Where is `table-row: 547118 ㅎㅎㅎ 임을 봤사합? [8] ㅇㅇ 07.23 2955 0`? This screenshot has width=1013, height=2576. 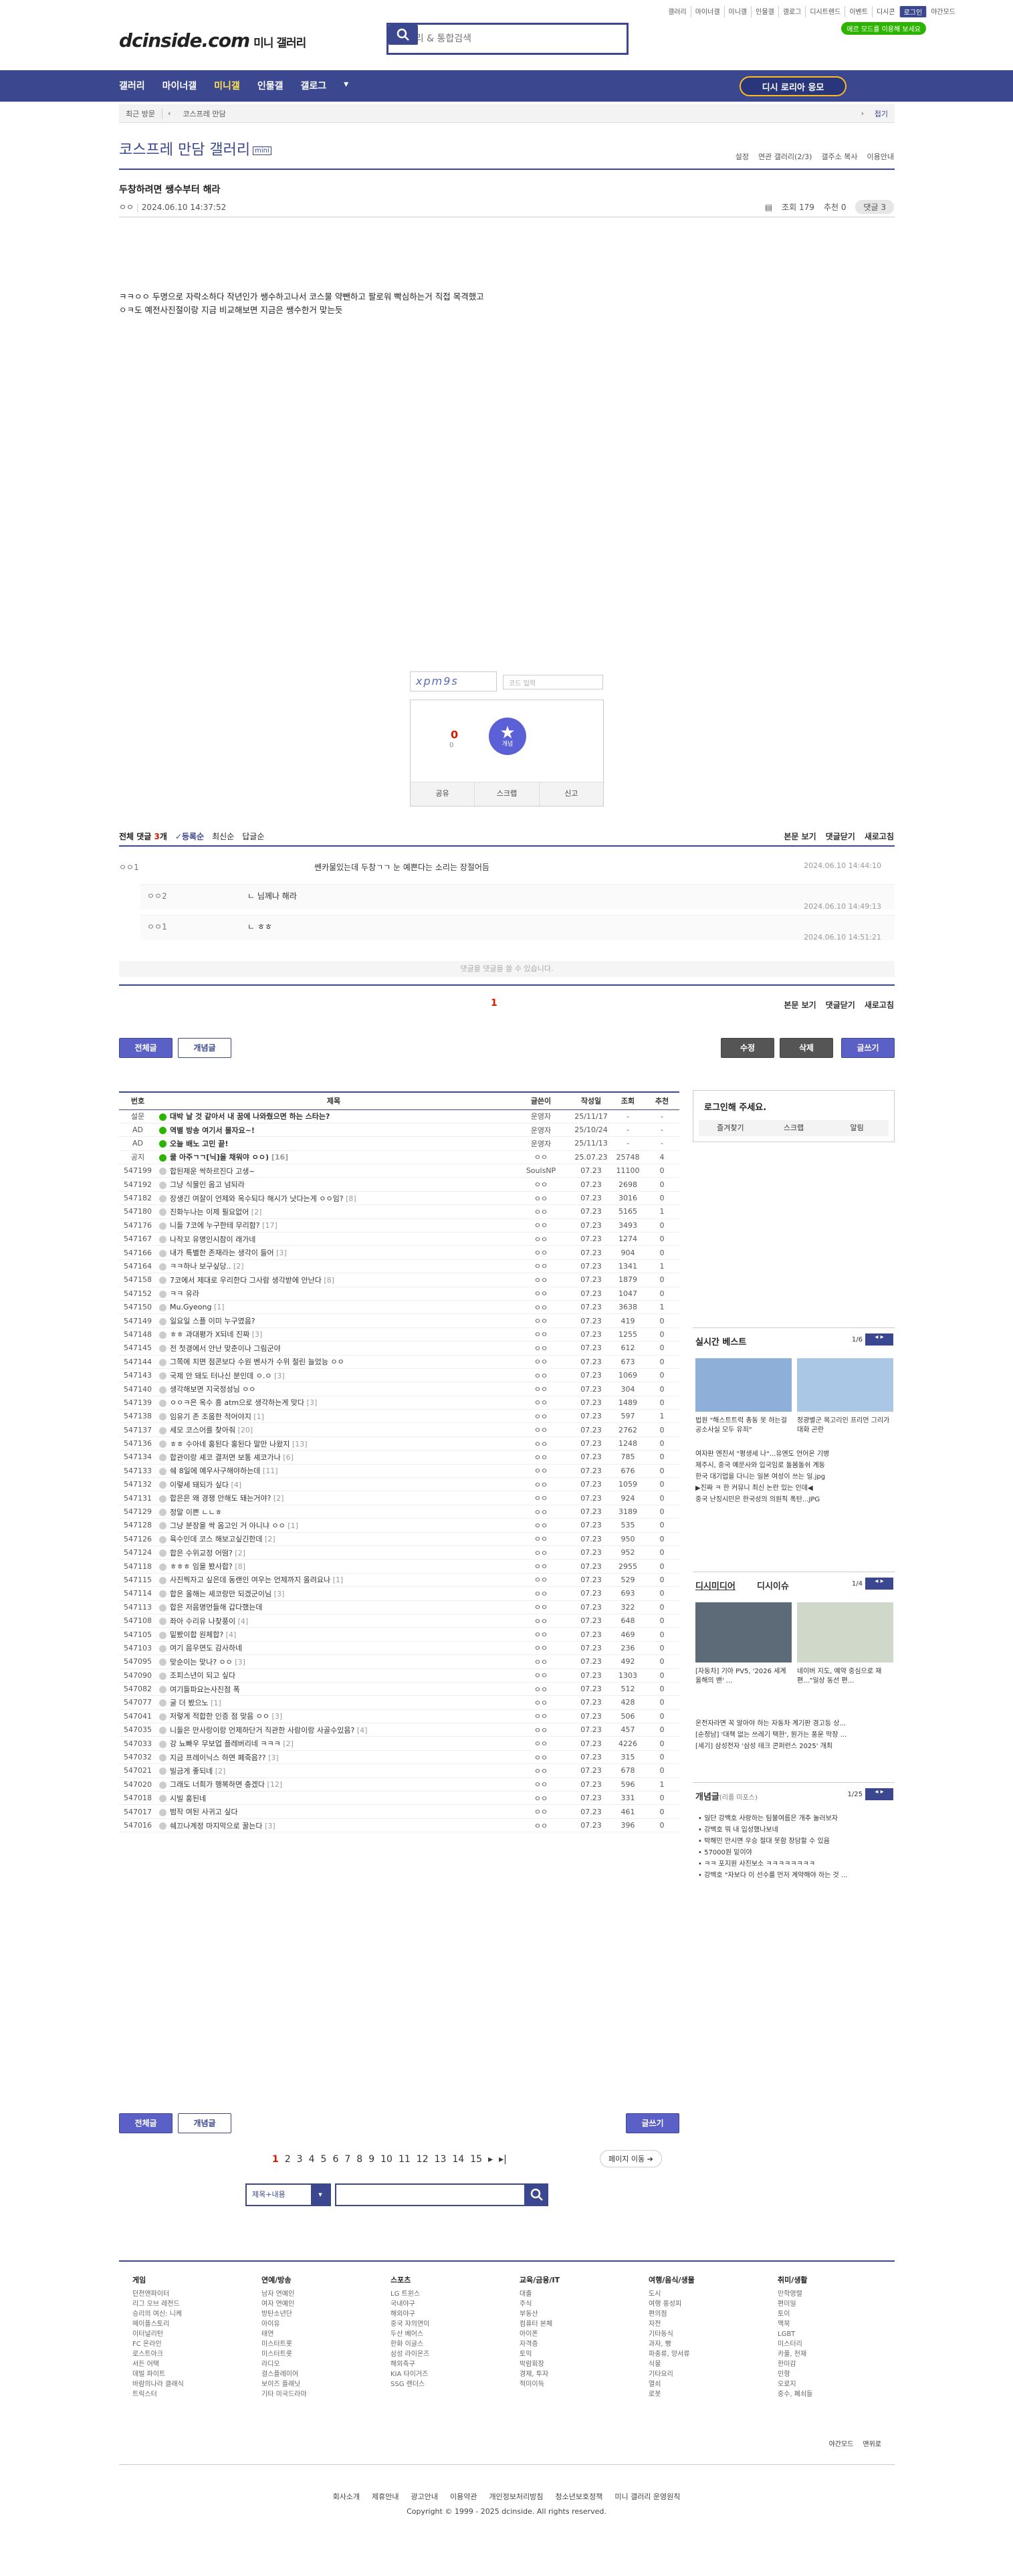
table-row: 547118 ㅎㅎㅎ 임을 봤사합? [8] ㅇㅇ 07.23 2955 0 is located at coordinates (399, 1566).